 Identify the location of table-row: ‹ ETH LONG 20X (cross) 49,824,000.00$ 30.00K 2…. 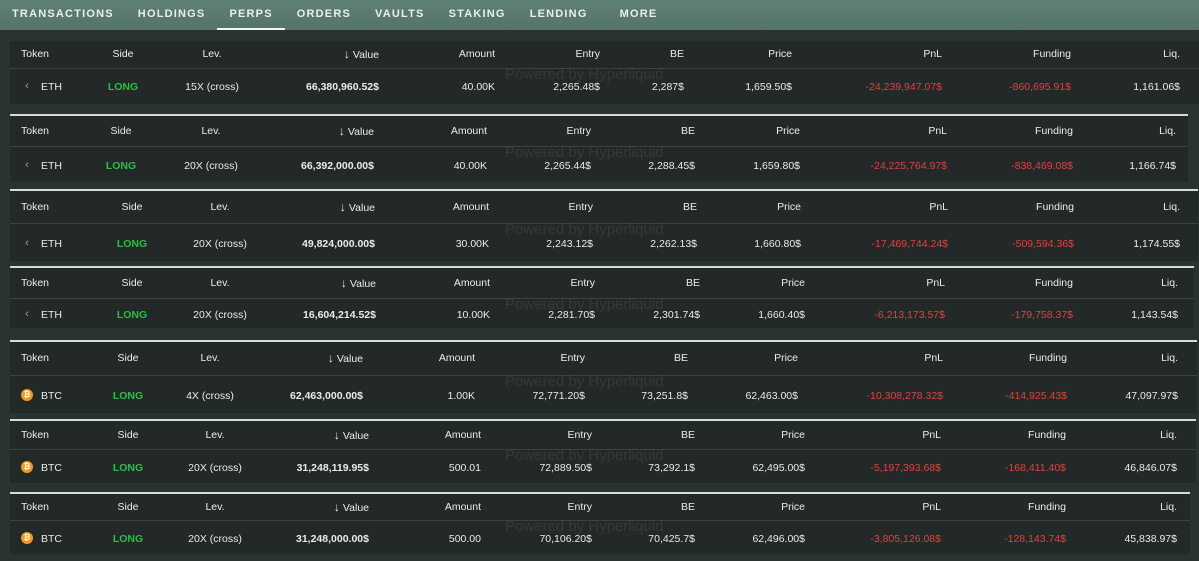
(604, 242).